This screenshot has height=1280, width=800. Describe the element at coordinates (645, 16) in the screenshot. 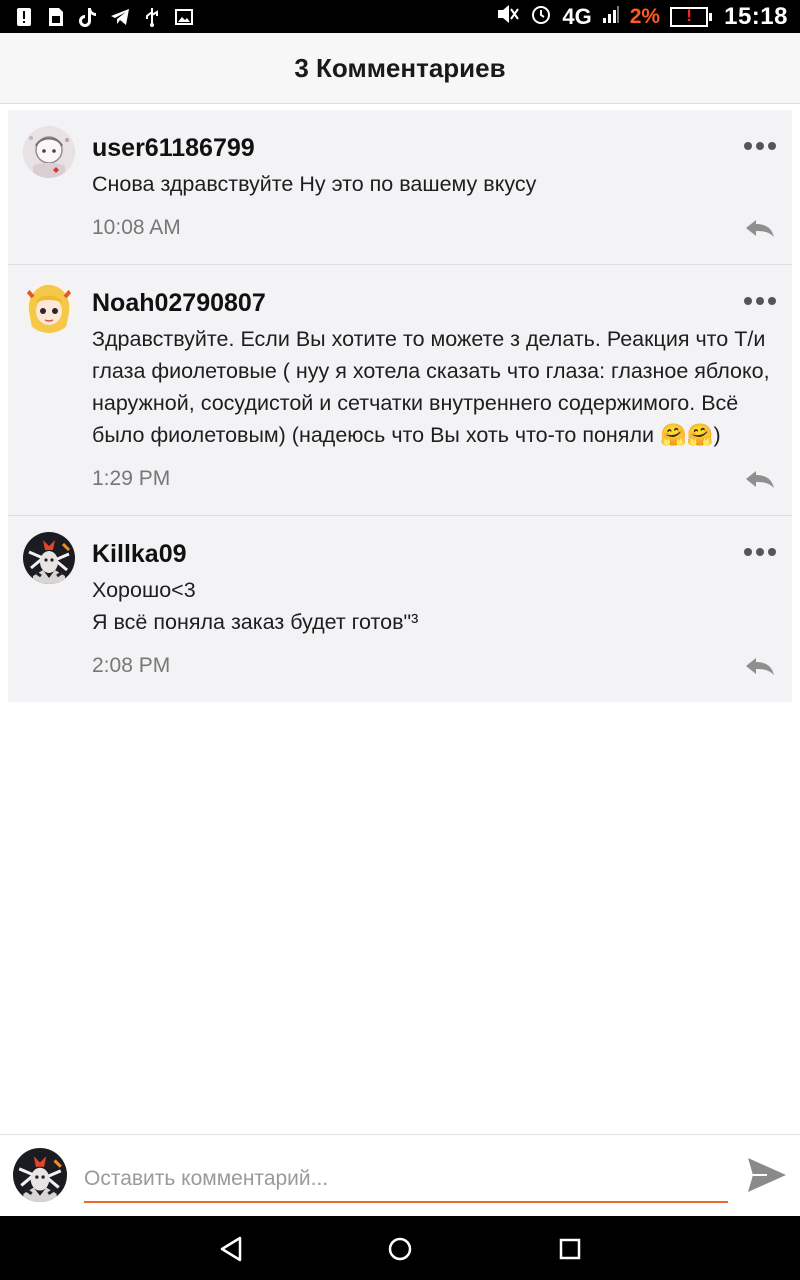

I see `battery-percent: 2%` at that location.